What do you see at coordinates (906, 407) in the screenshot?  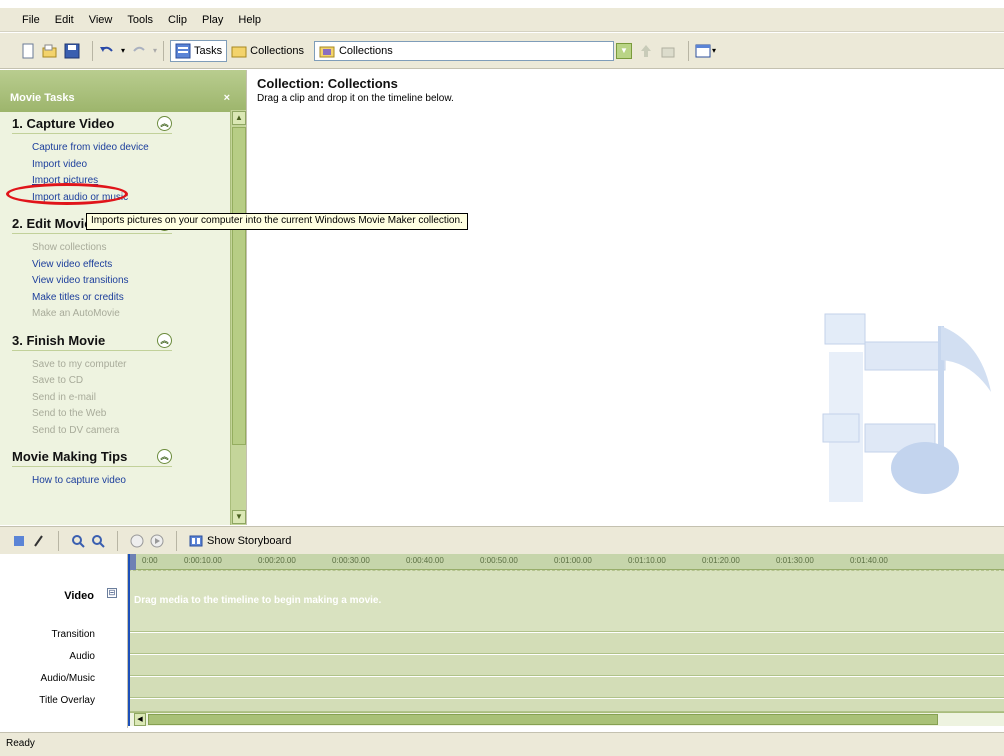 I see `movie-maker-watermark-icon` at bounding box center [906, 407].